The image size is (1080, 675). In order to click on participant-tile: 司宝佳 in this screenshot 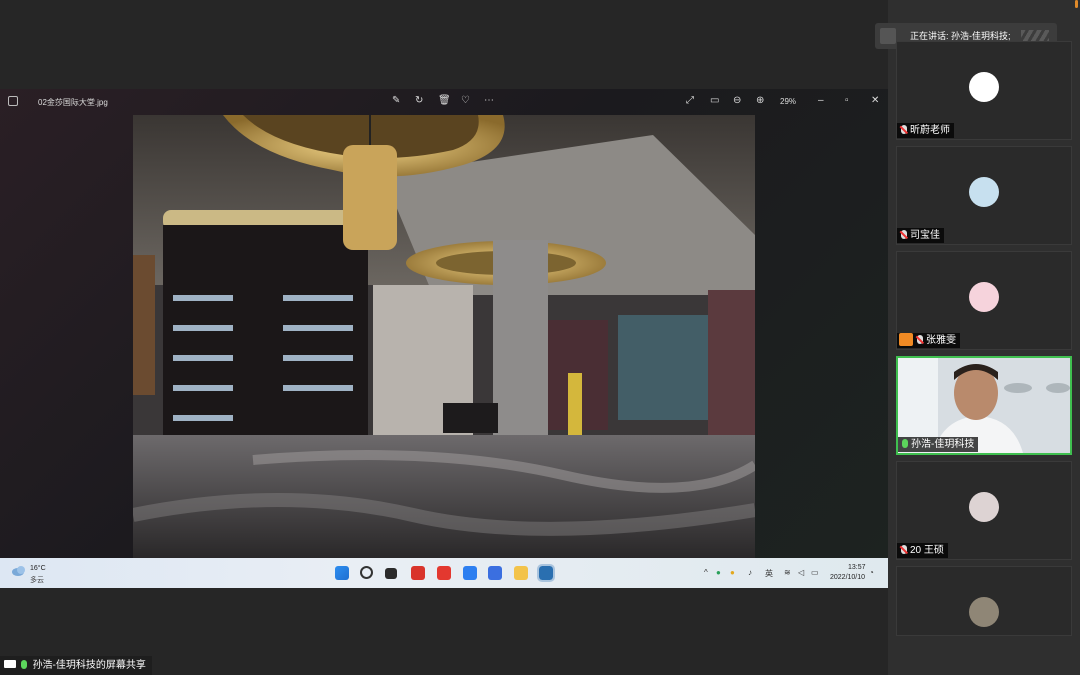, I will do `click(984, 195)`.